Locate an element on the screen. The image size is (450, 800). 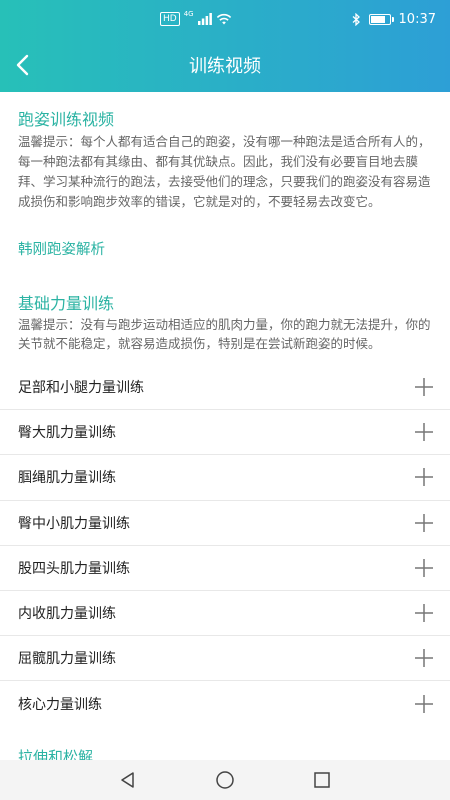
status-bar: HD 4G 10:37 is located at coordinates (225, 19).